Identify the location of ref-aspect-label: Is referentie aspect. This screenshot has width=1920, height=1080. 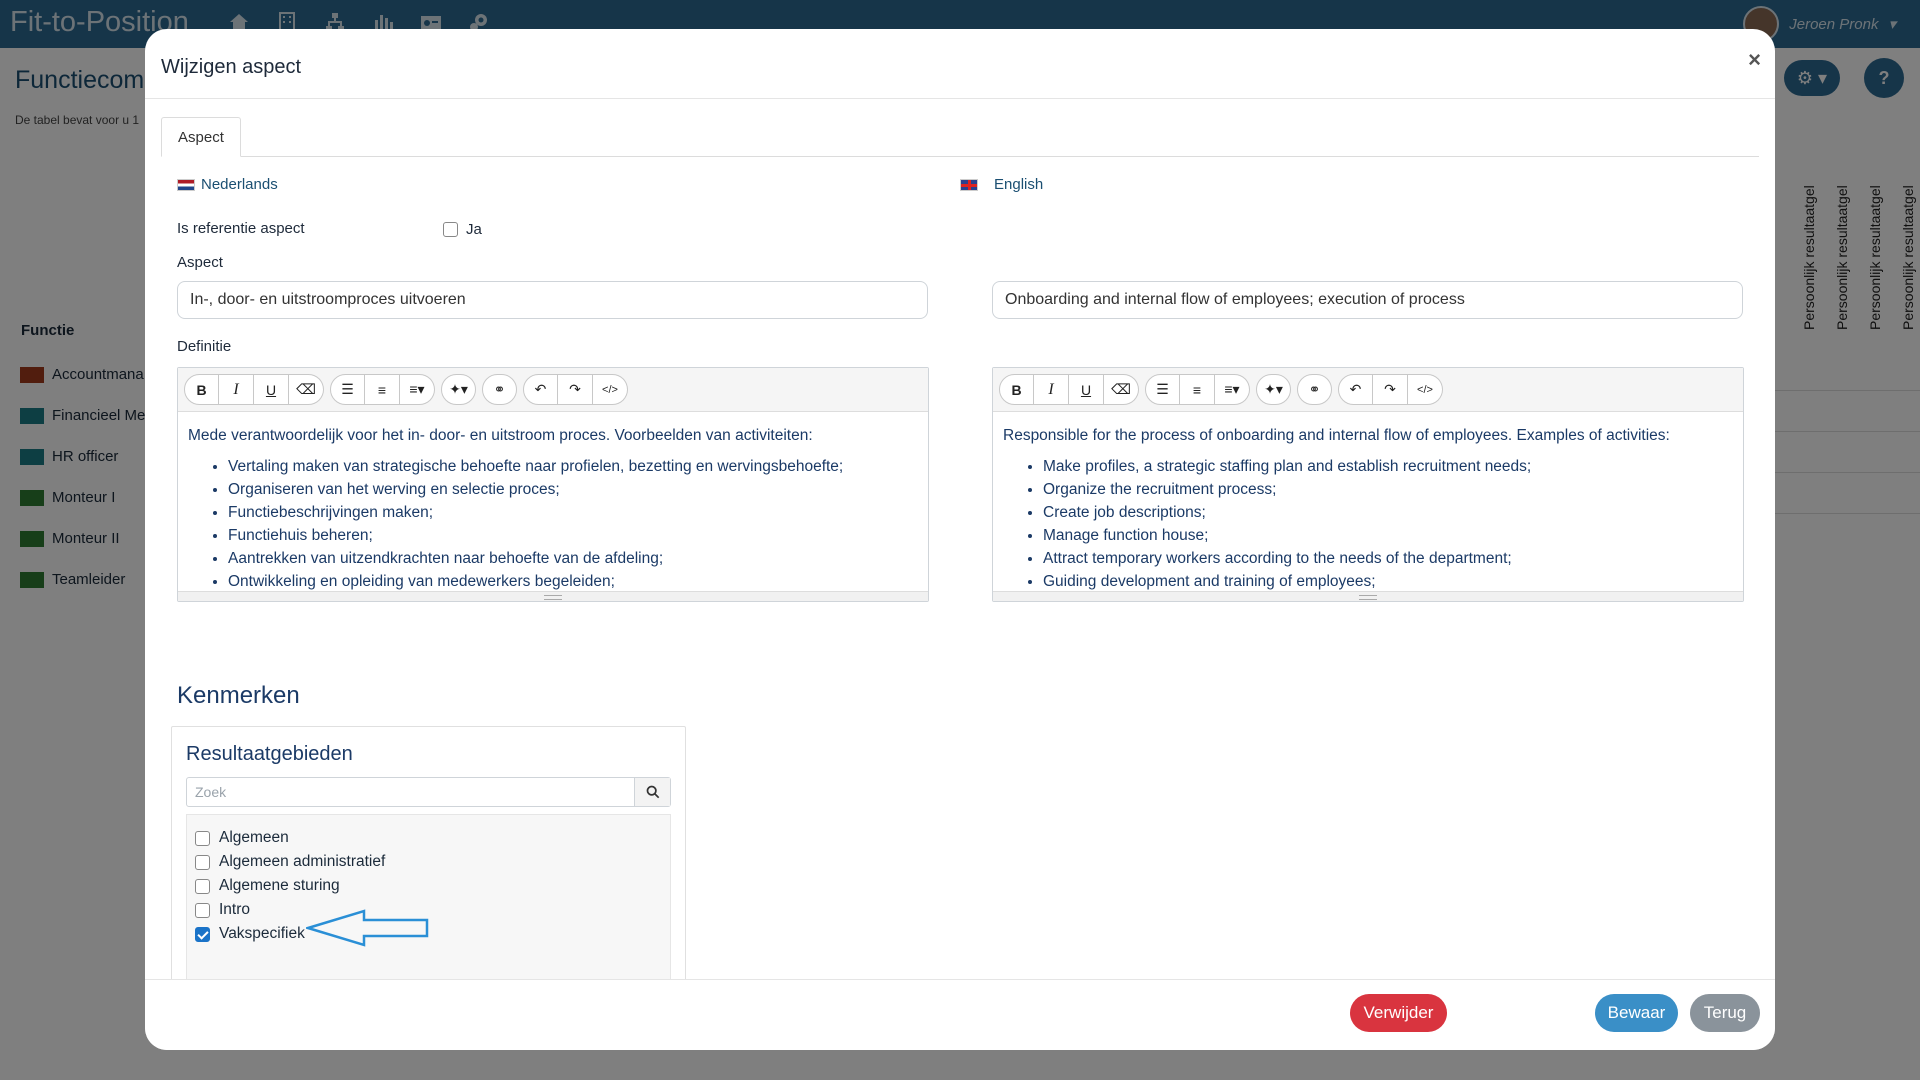
(241, 228).